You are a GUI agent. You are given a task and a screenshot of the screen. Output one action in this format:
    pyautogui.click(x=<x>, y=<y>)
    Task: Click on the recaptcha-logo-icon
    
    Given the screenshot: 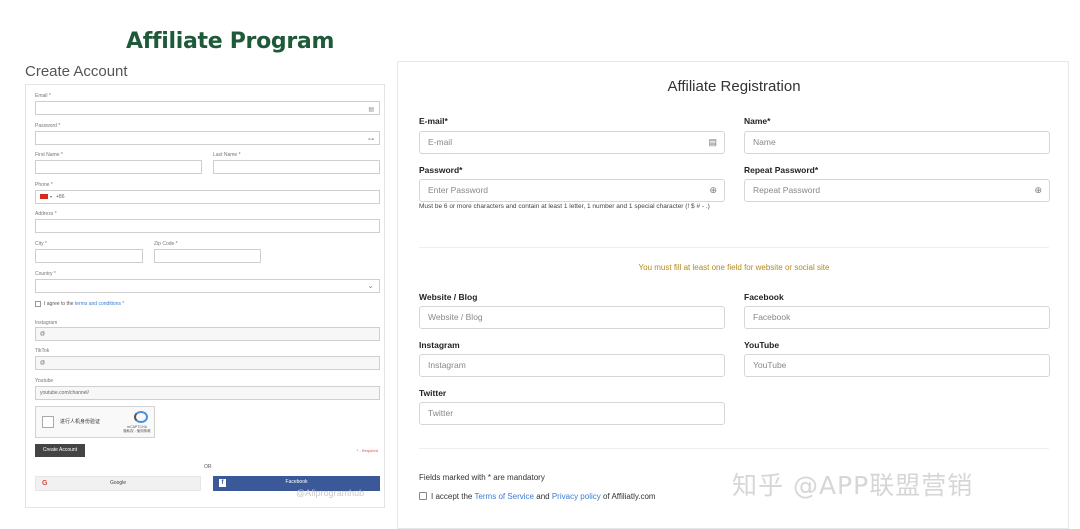 What is the action you would take?
    pyautogui.click(x=141, y=417)
    